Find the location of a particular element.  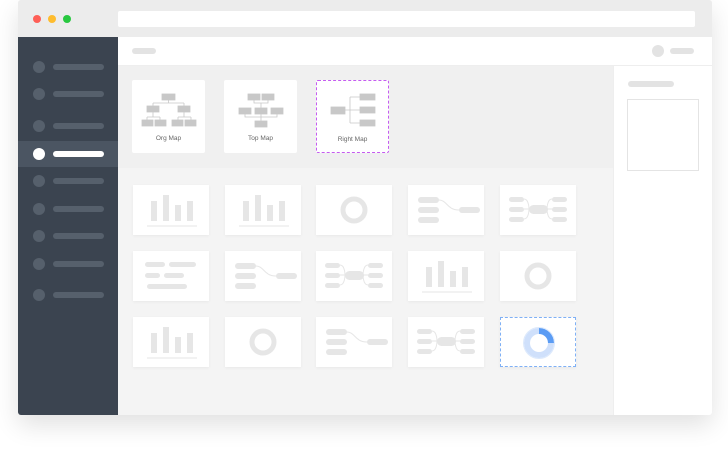

org-map-icon is located at coordinates (169, 110).